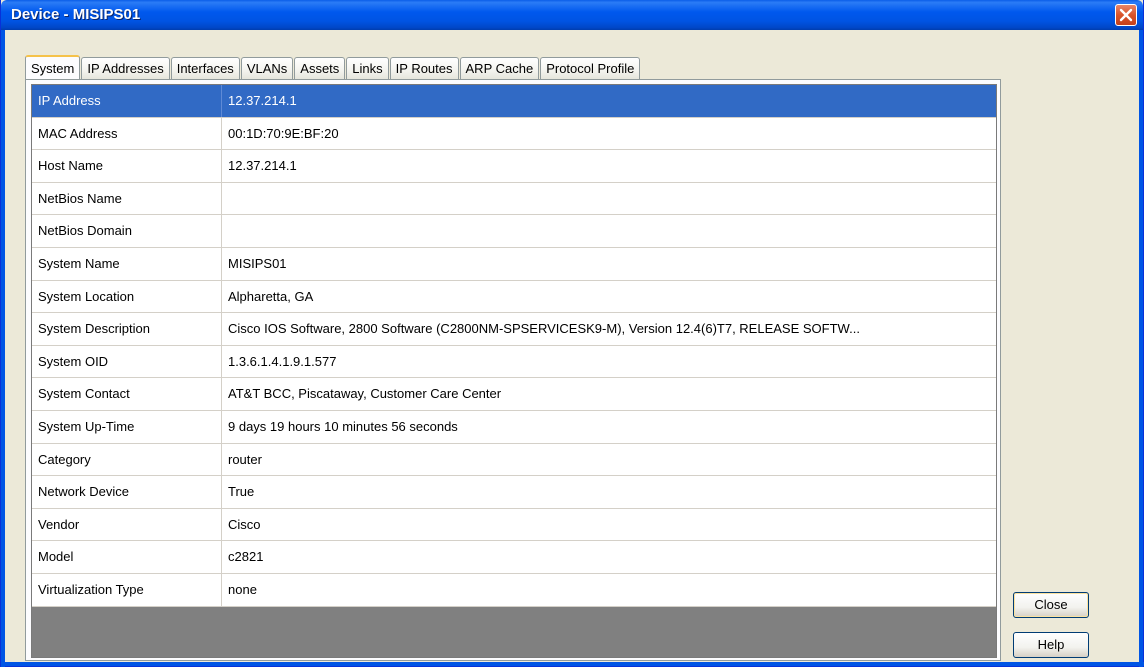 The height and width of the screenshot is (667, 1144). What do you see at coordinates (127, 101) in the screenshot?
I see `property-name: IP Address` at bounding box center [127, 101].